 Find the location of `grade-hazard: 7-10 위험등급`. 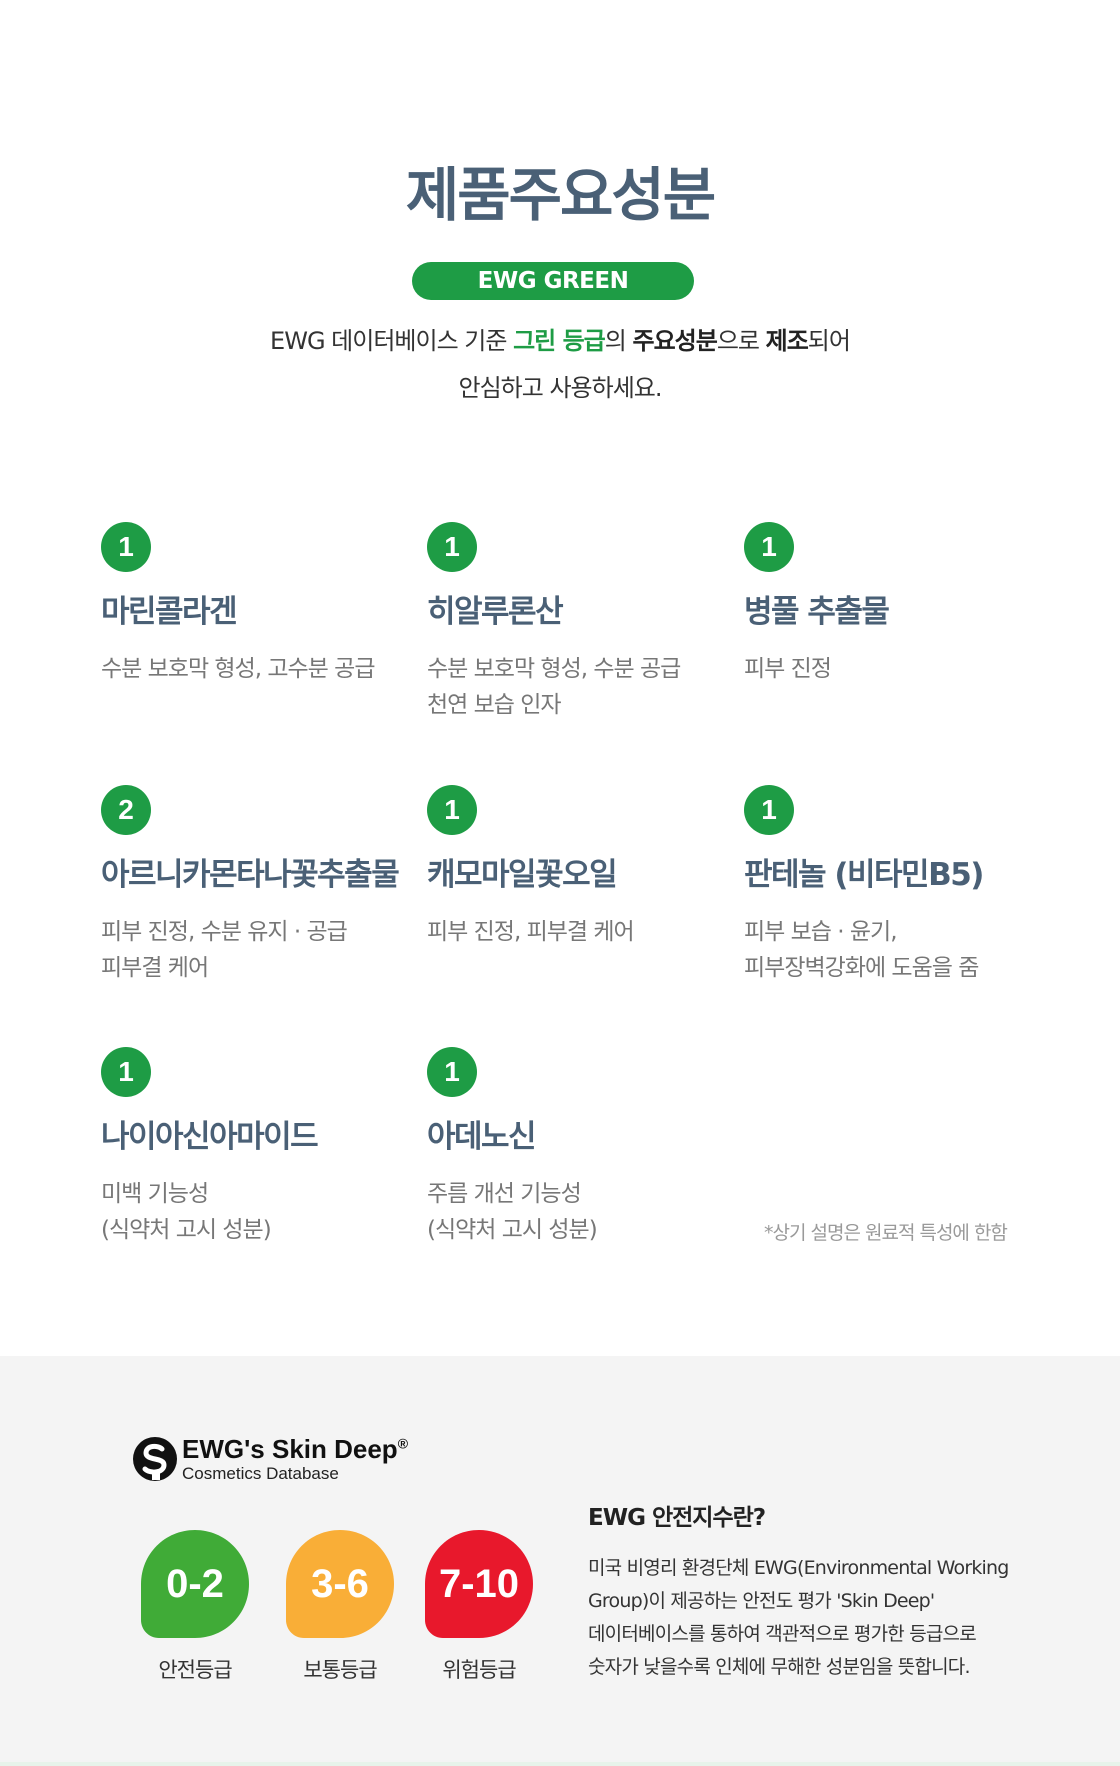

grade-hazard: 7-10 위험등급 is located at coordinates (479, 1606).